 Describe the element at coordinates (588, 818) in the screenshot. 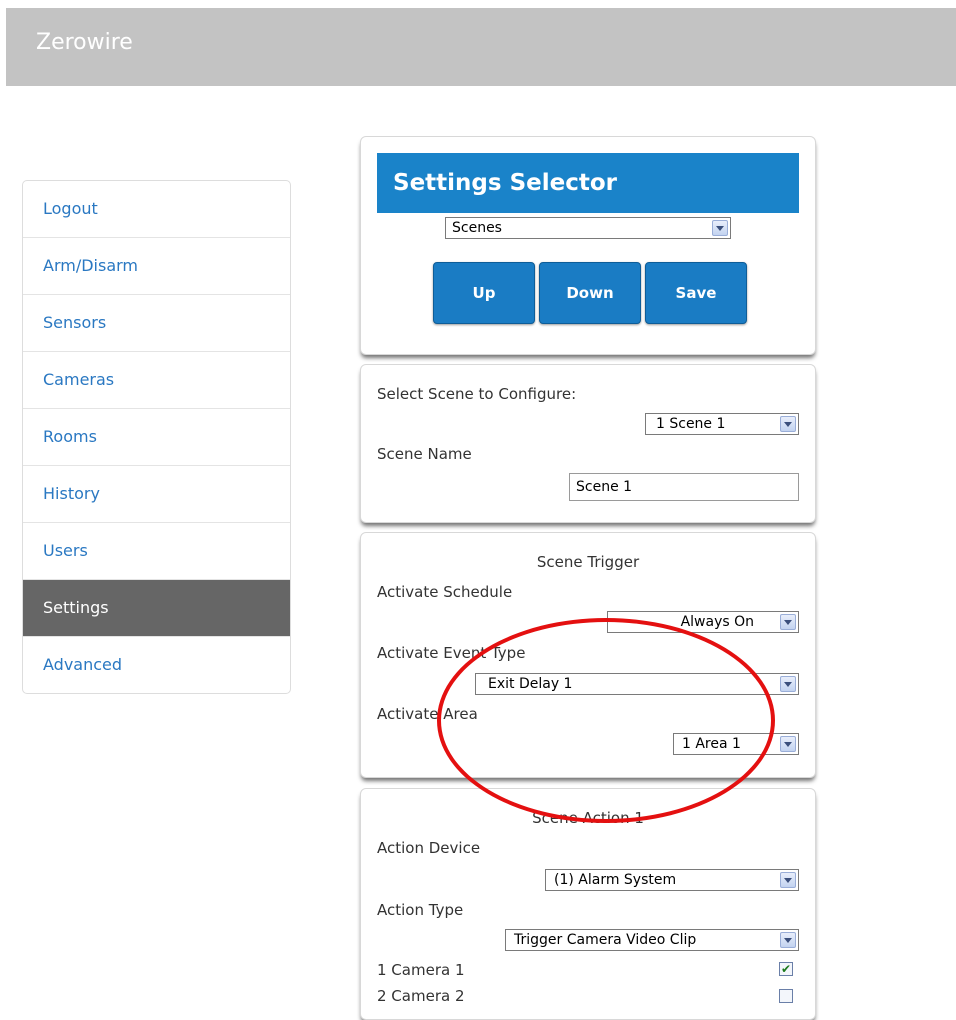

I see `scene-action-heading: Scene Action 1` at that location.